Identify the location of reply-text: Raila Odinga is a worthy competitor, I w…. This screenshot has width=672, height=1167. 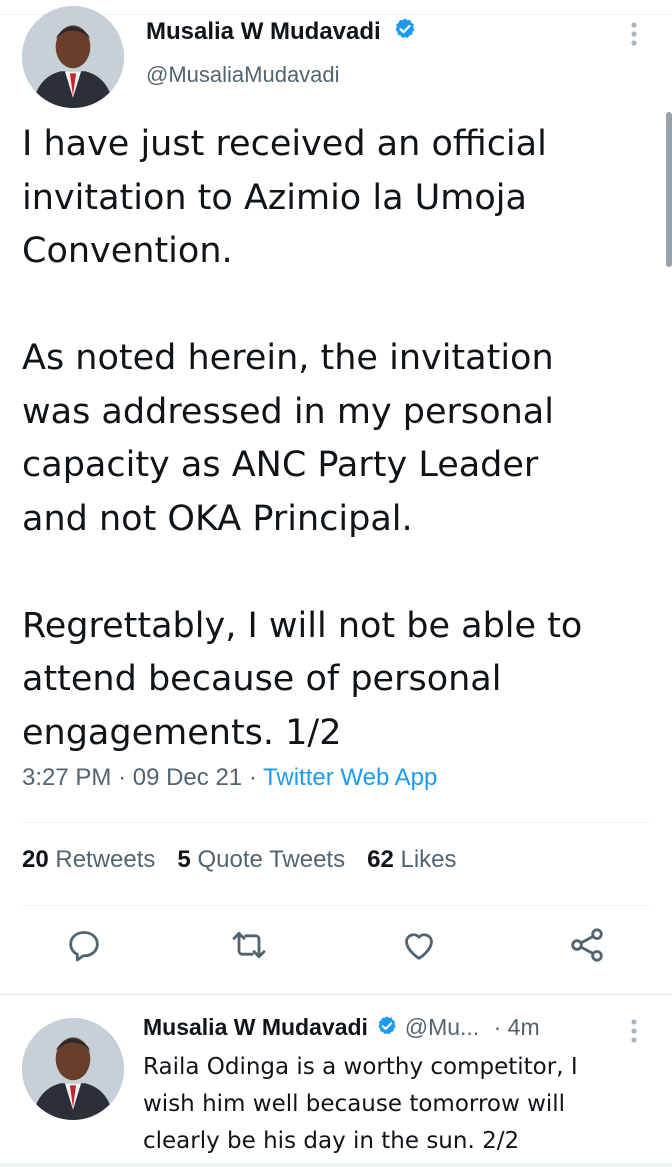
(360, 1104).